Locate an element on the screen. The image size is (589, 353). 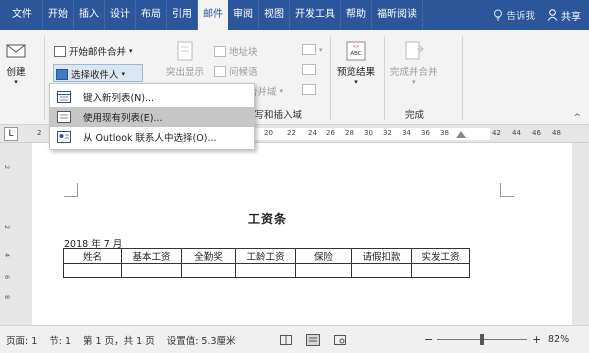
zoom-out-button: − is located at coordinates (428, 339).